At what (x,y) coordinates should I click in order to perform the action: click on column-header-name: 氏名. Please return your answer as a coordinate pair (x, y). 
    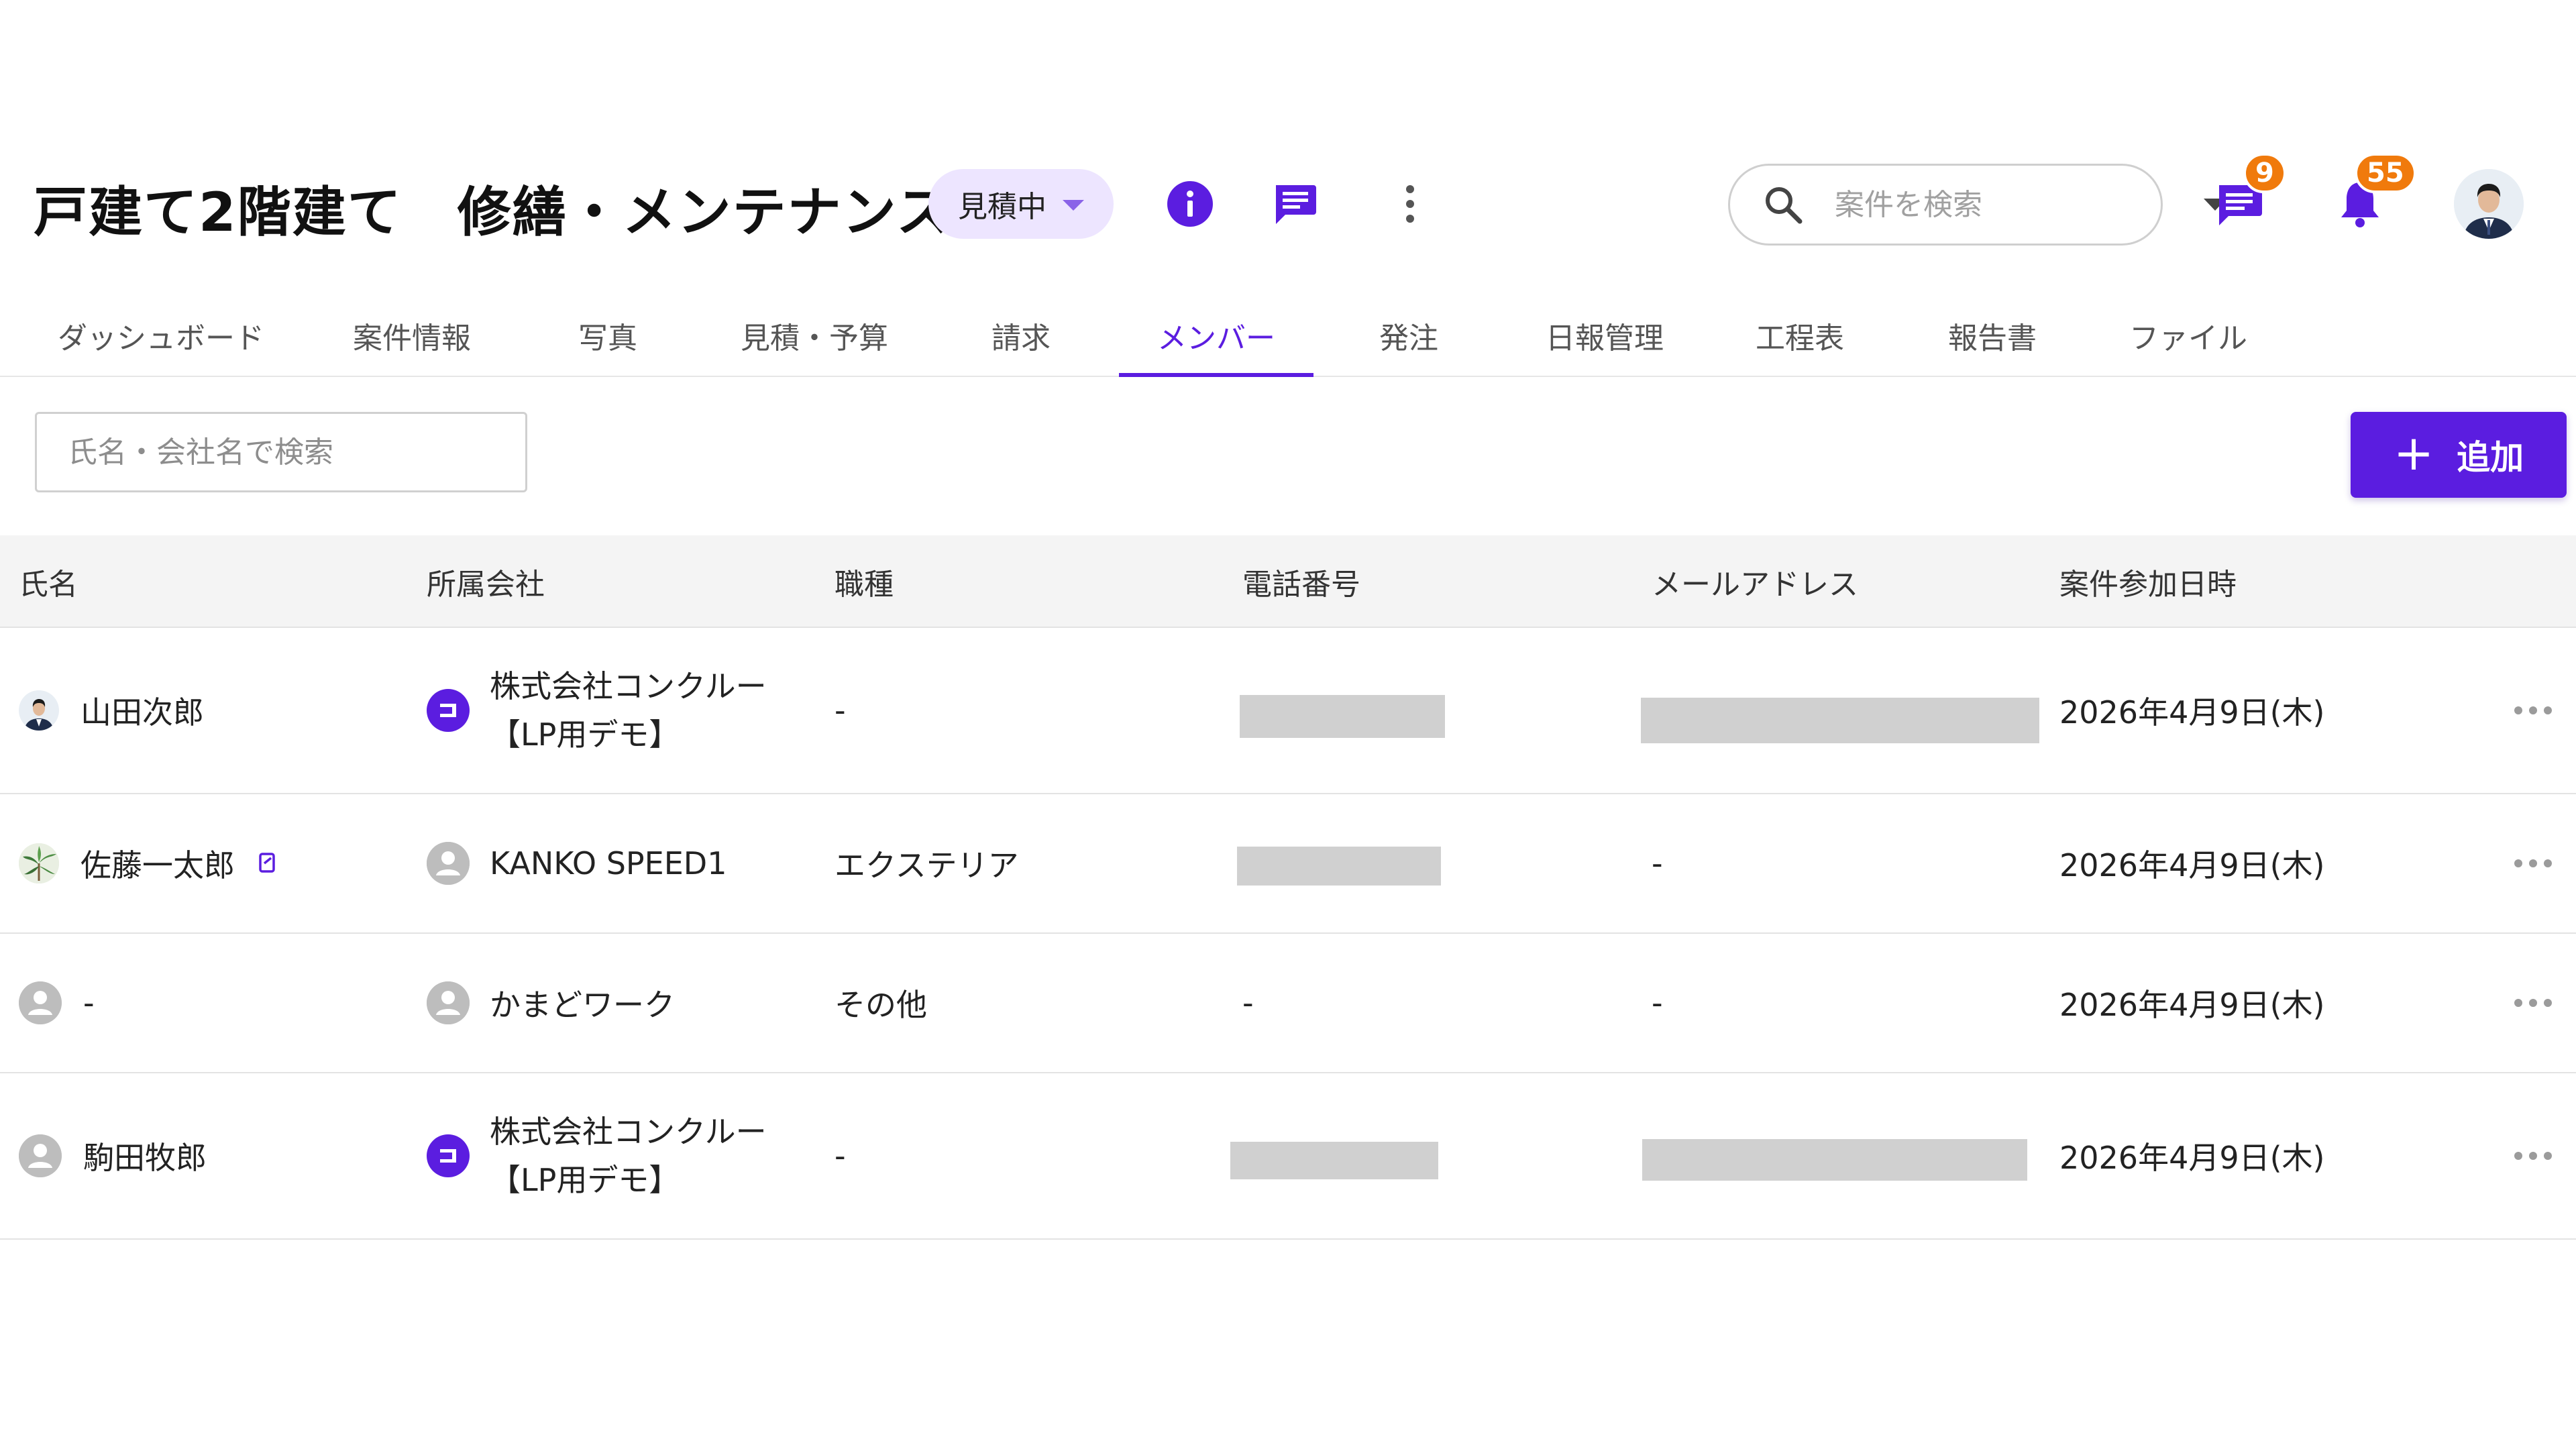
    Looking at the image, I should click on (48, 581).